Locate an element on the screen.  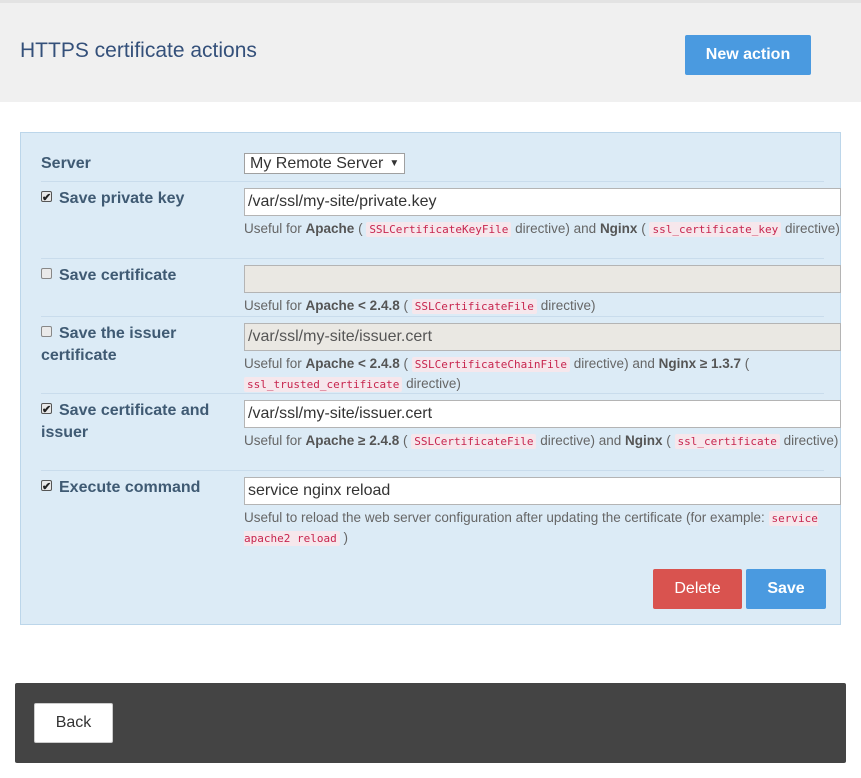
server-select-value: My Remote Server is located at coordinates (317, 163).